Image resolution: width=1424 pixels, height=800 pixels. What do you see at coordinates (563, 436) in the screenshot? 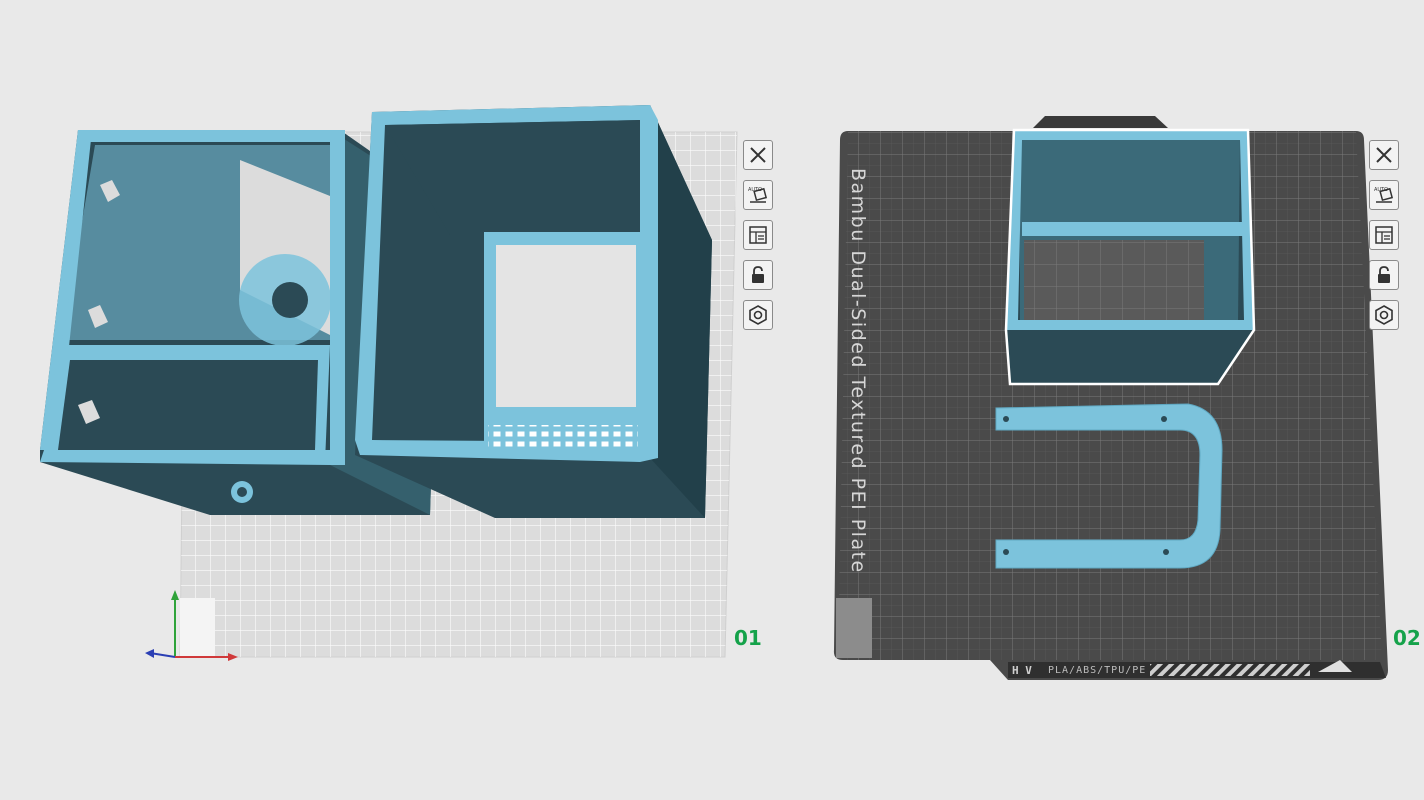
I see `box-vent-grid` at bounding box center [563, 436].